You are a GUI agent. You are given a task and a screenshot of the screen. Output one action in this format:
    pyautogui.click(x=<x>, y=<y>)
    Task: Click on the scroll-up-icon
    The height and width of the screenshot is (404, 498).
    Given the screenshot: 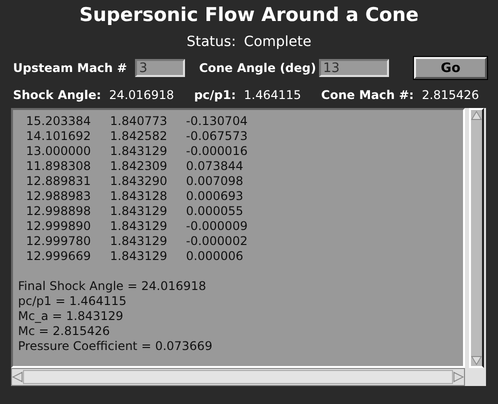 What is the action you would take?
    pyautogui.click(x=476, y=115)
    